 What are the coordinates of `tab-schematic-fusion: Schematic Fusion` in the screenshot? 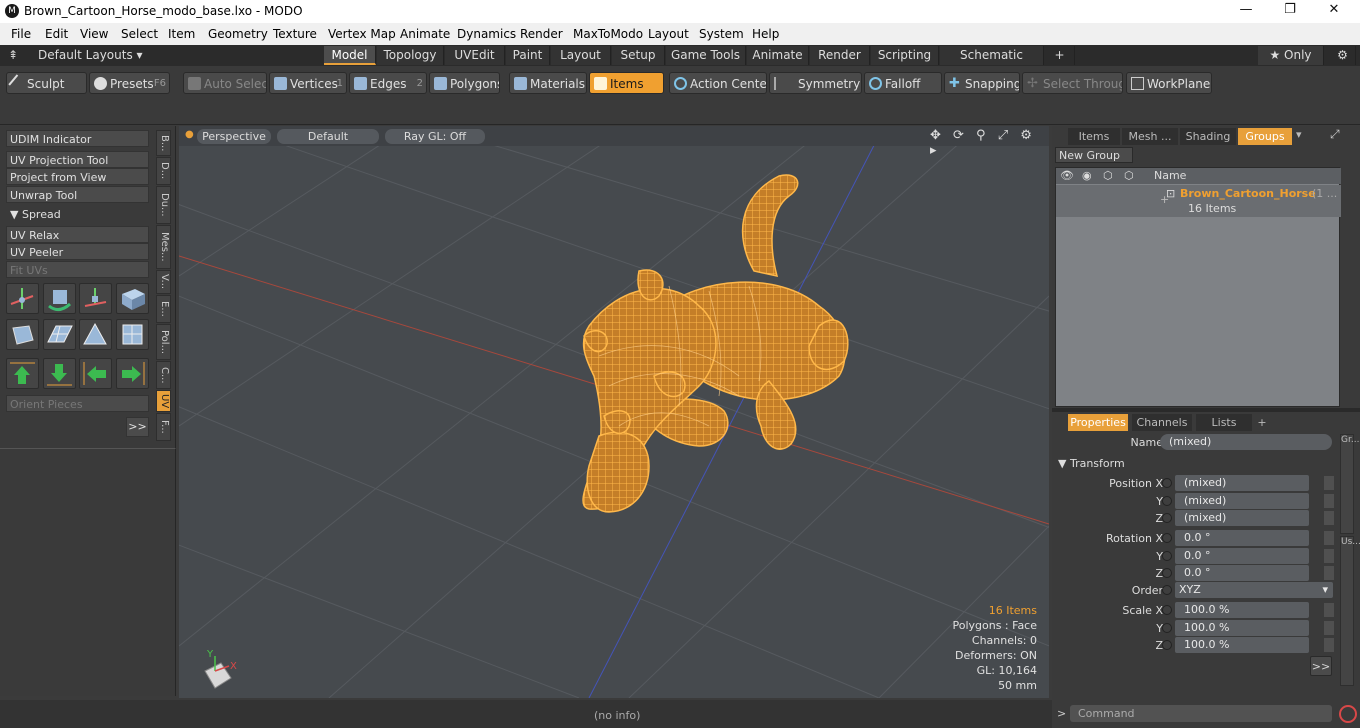 It's located at (992, 63).